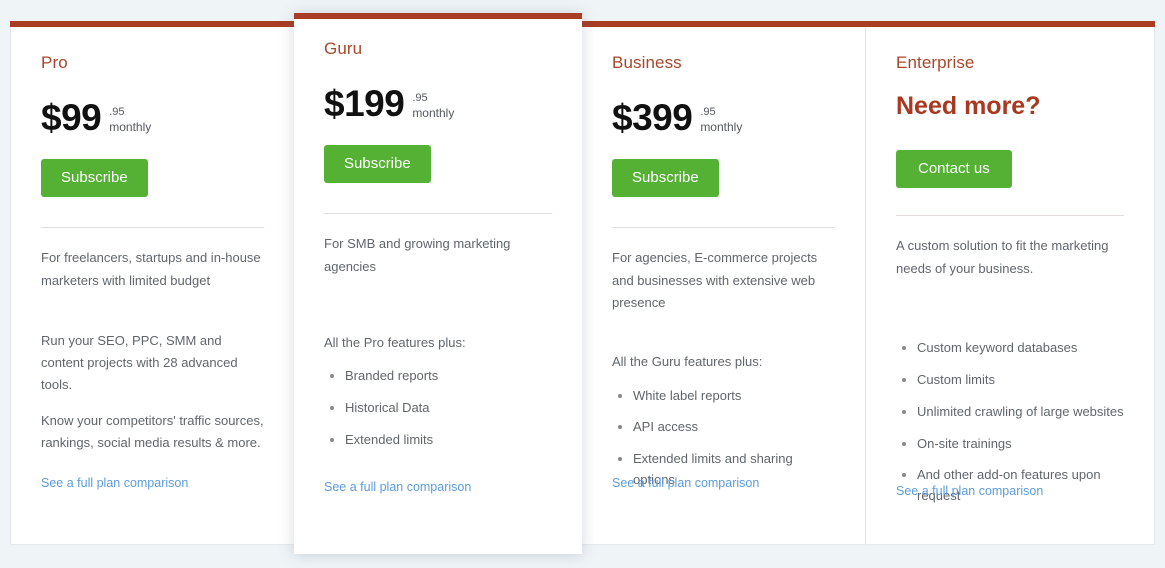 The image size is (1165, 568). I want to click on enterprise-headline: Need more?, so click(968, 106).